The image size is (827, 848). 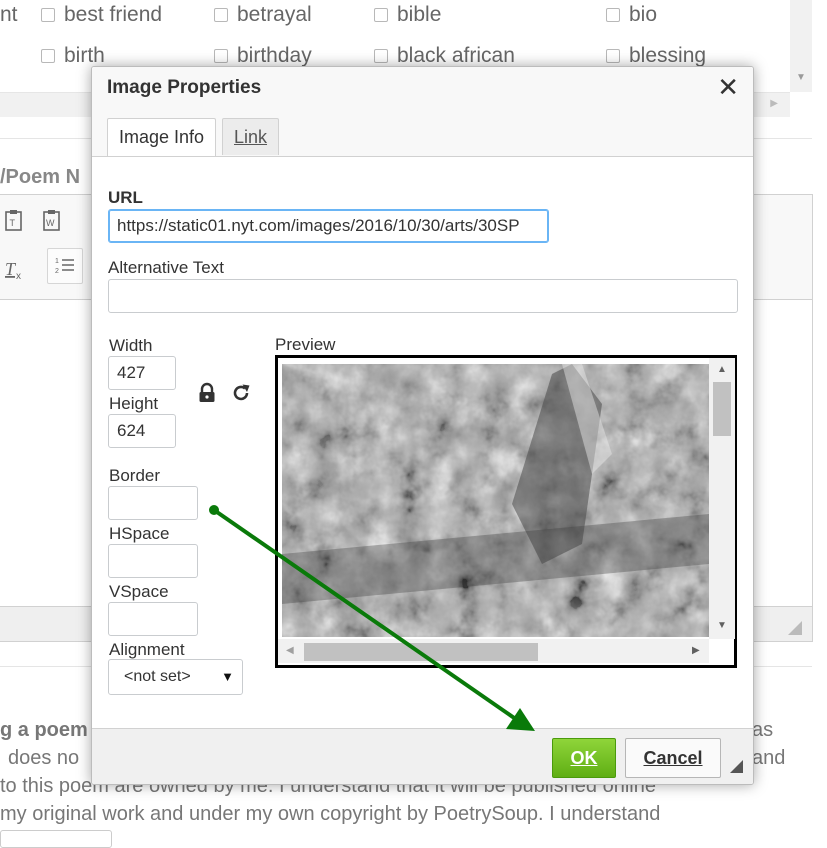 What do you see at coordinates (423, 296) in the screenshot?
I see `alt-text-input` at bounding box center [423, 296].